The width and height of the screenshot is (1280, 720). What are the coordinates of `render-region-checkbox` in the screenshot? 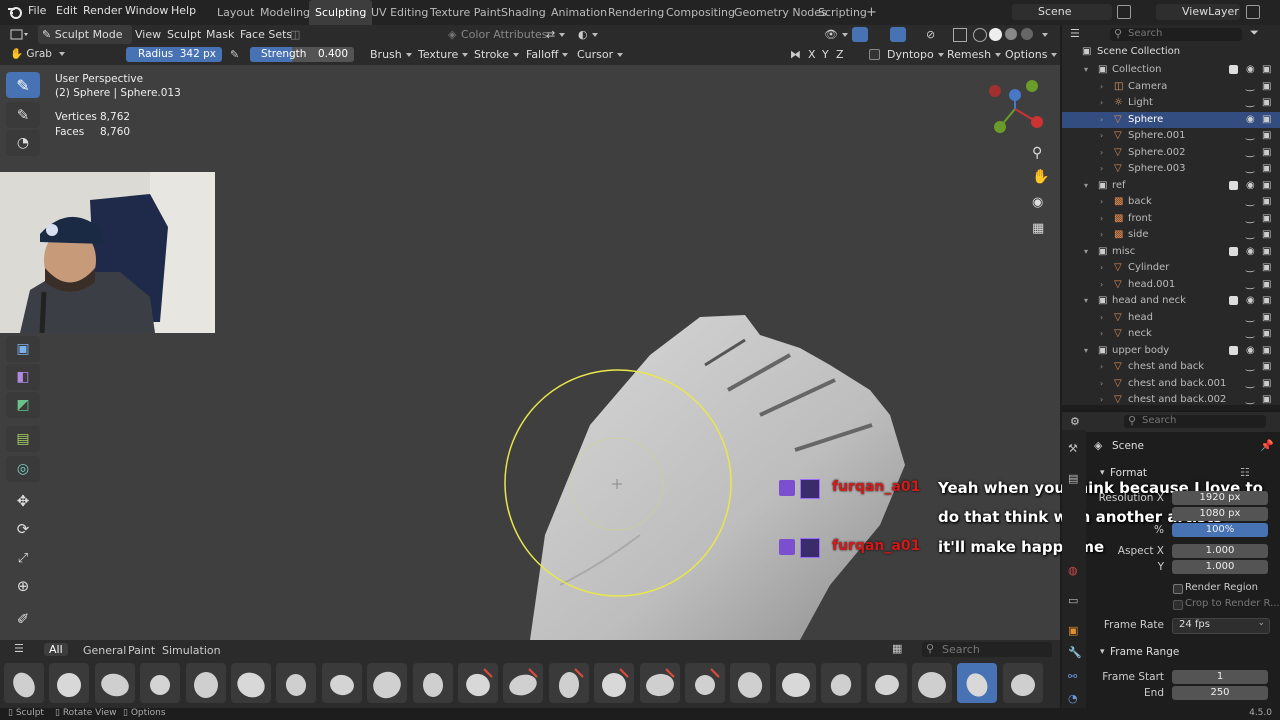 It's located at (1178, 589).